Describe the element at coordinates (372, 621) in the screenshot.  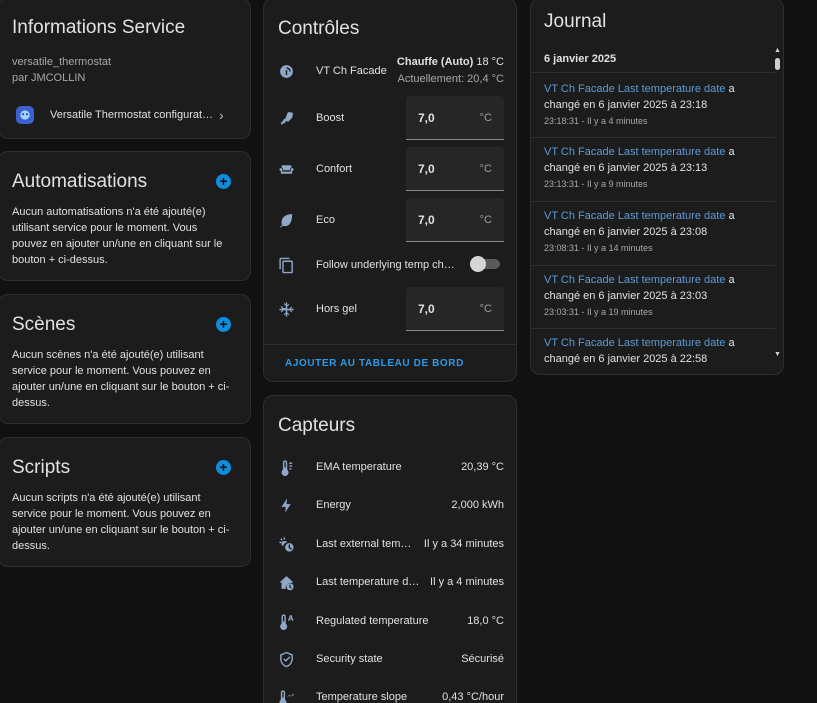
I see `sensor-label: Regulated temperature` at that location.